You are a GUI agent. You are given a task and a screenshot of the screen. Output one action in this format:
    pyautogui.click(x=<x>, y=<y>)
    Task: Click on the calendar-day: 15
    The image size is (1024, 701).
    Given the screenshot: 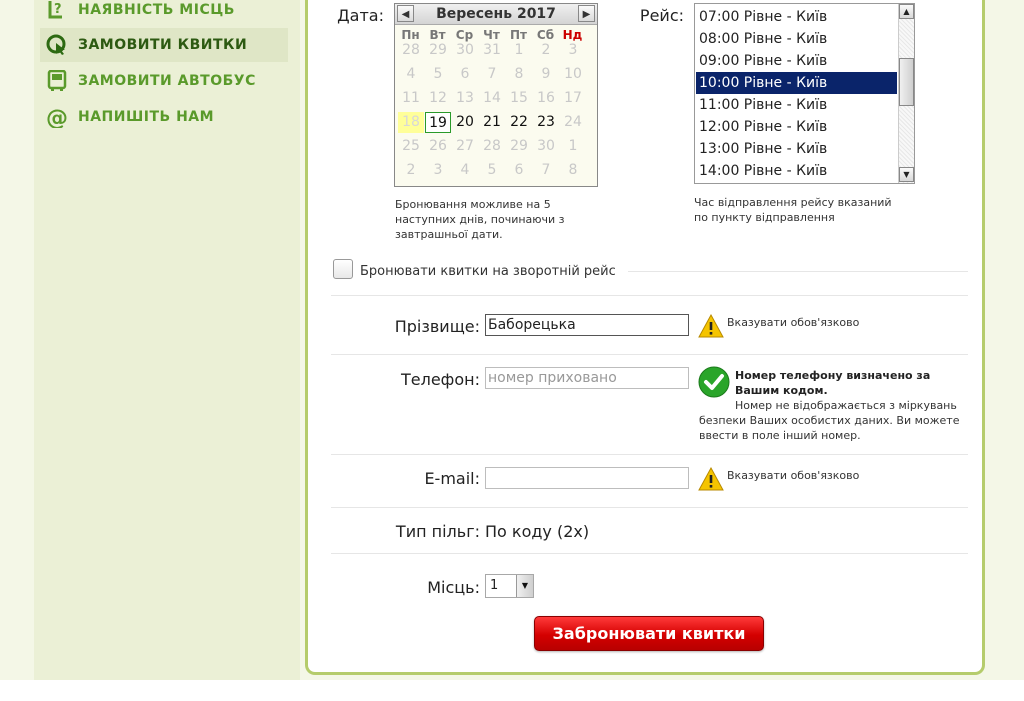 What is the action you would take?
    pyautogui.click(x=519, y=98)
    